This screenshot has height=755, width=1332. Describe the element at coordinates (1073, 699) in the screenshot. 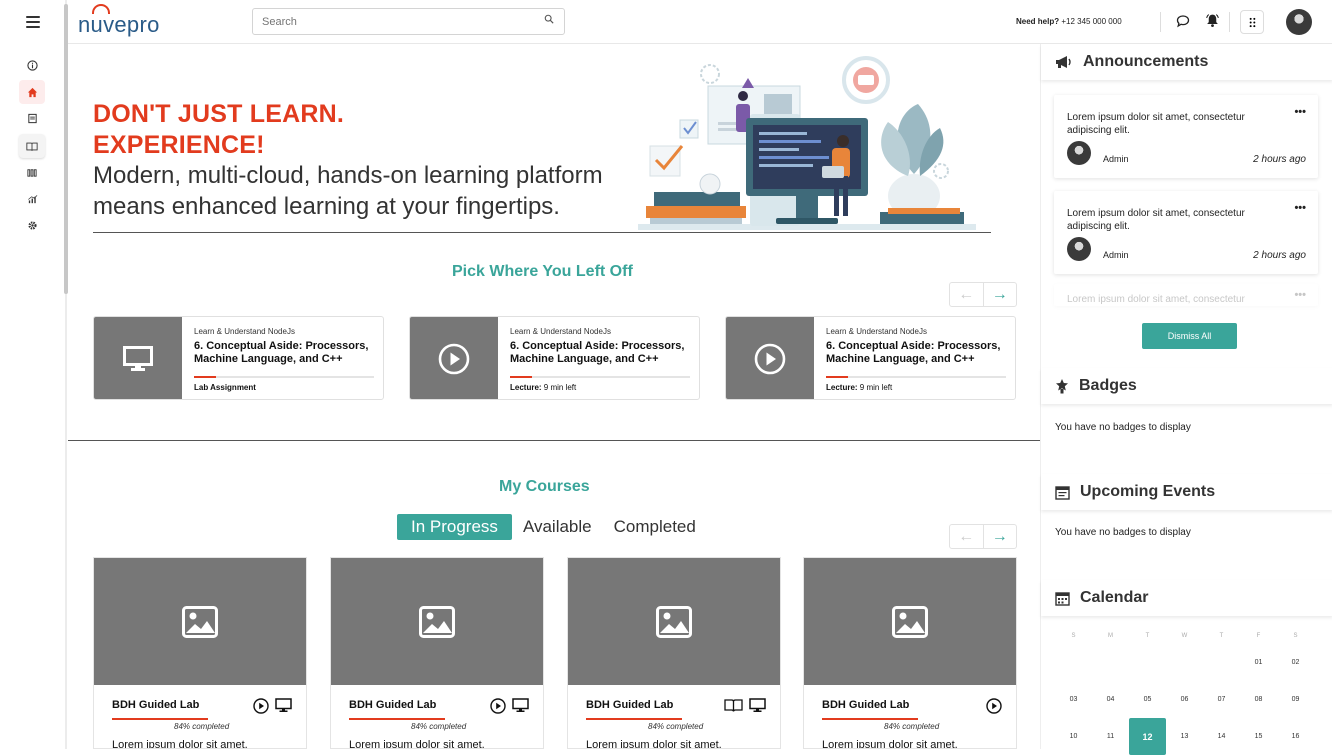

I see `calendar-day: 03` at that location.